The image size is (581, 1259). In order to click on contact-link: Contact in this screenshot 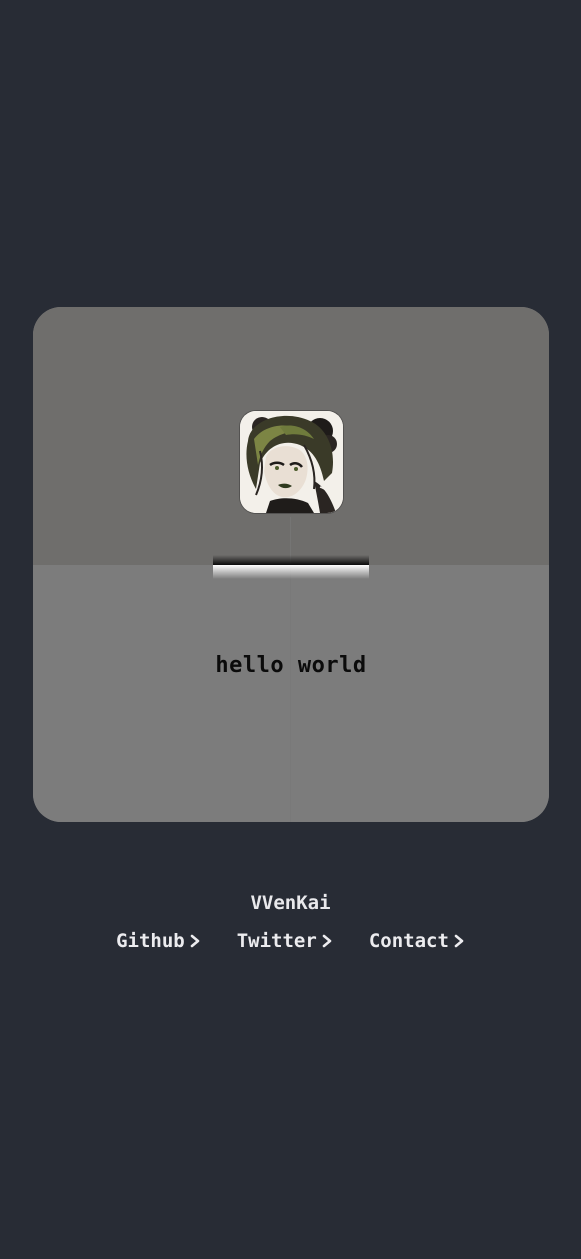, I will do `click(417, 941)`.